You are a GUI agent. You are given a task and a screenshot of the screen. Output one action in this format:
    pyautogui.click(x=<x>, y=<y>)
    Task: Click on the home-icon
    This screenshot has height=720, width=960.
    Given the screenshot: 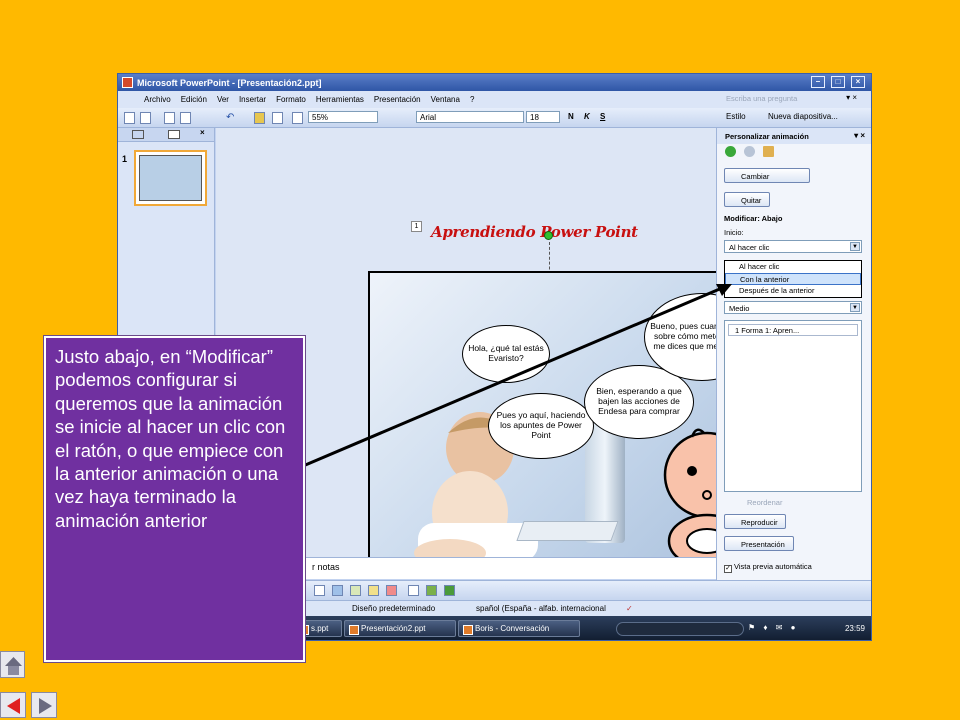 What is the action you would take?
    pyautogui.click(x=13, y=666)
    